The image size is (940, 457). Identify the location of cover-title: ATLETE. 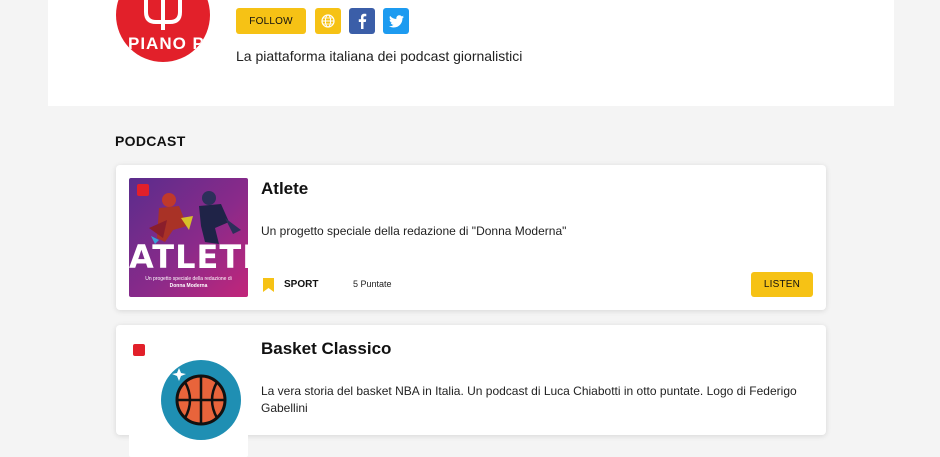
(188, 257).